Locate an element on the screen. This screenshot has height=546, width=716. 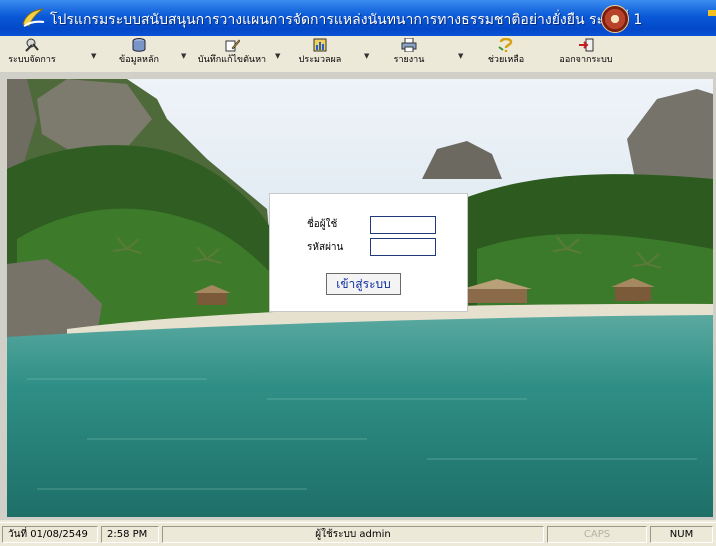
menu-logout: ออกจากระบบ is located at coordinates (586, 53).